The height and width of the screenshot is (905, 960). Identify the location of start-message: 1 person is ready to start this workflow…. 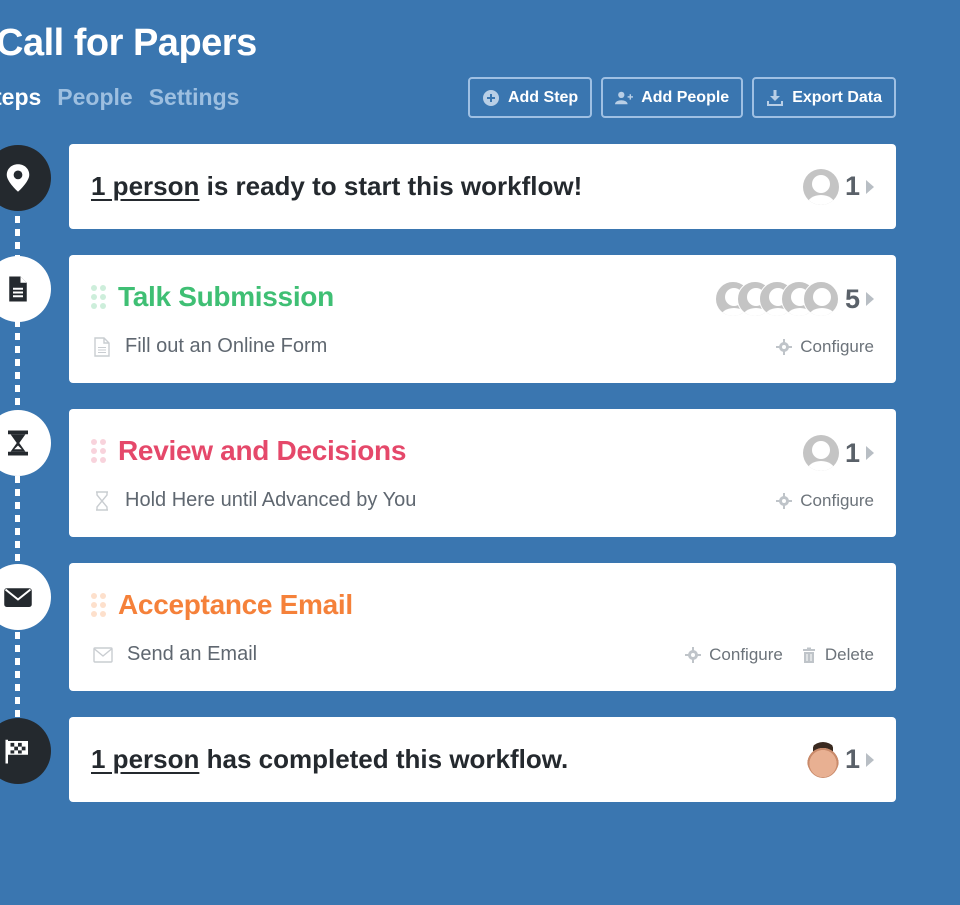
(482, 186).